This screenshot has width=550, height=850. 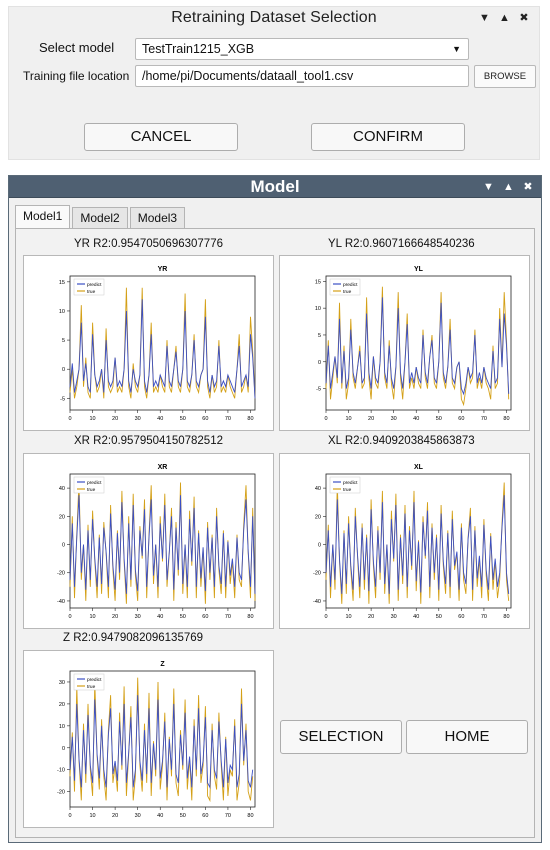 What do you see at coordinates (302, 49) in the screenshot?
I see `model-select: TestTrain1215_XGB ▼` at bounding box center [302, 49].